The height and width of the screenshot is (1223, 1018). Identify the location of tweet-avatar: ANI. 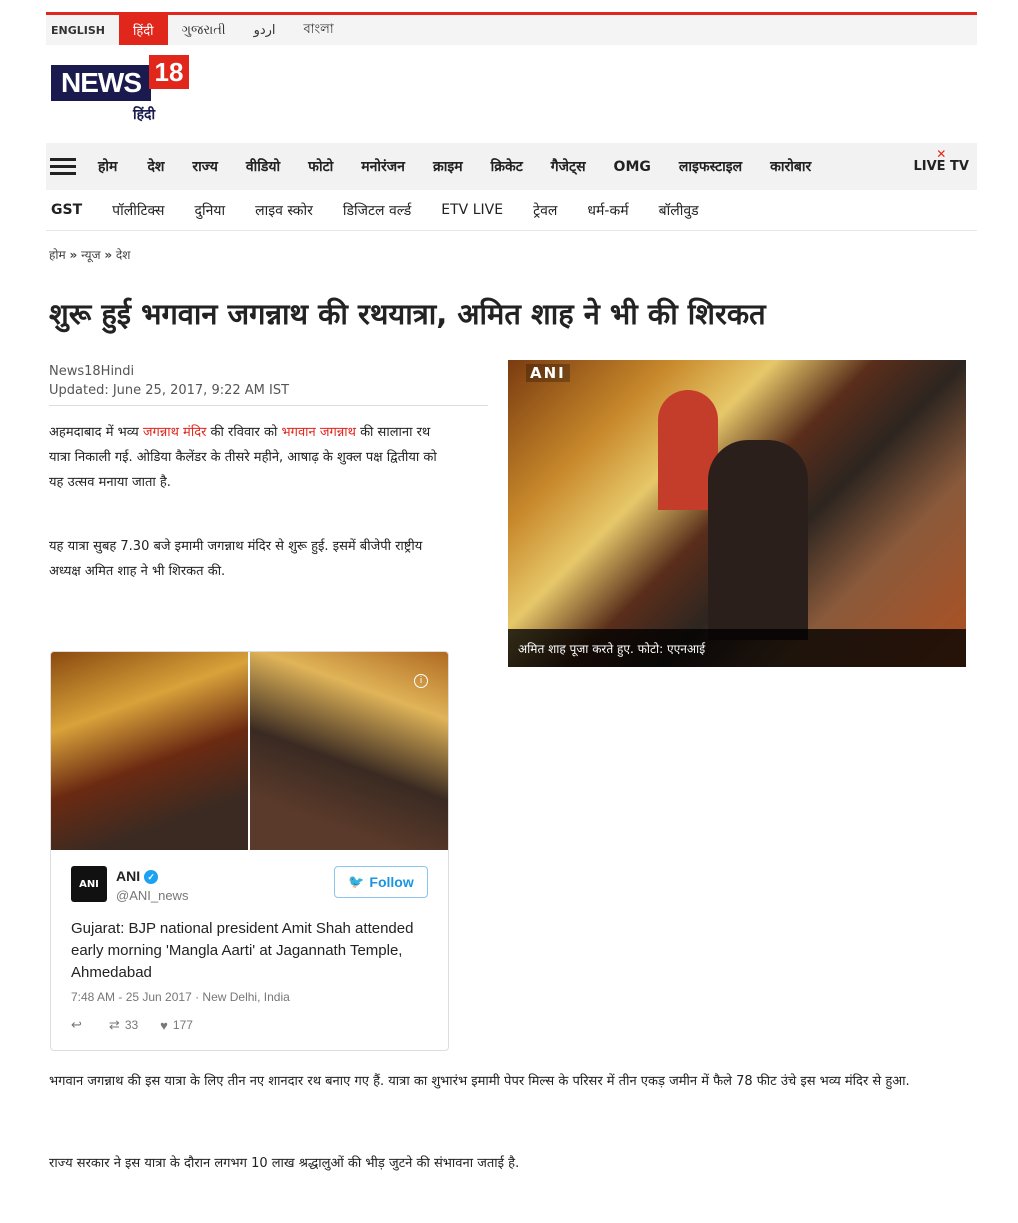
(89, 884).